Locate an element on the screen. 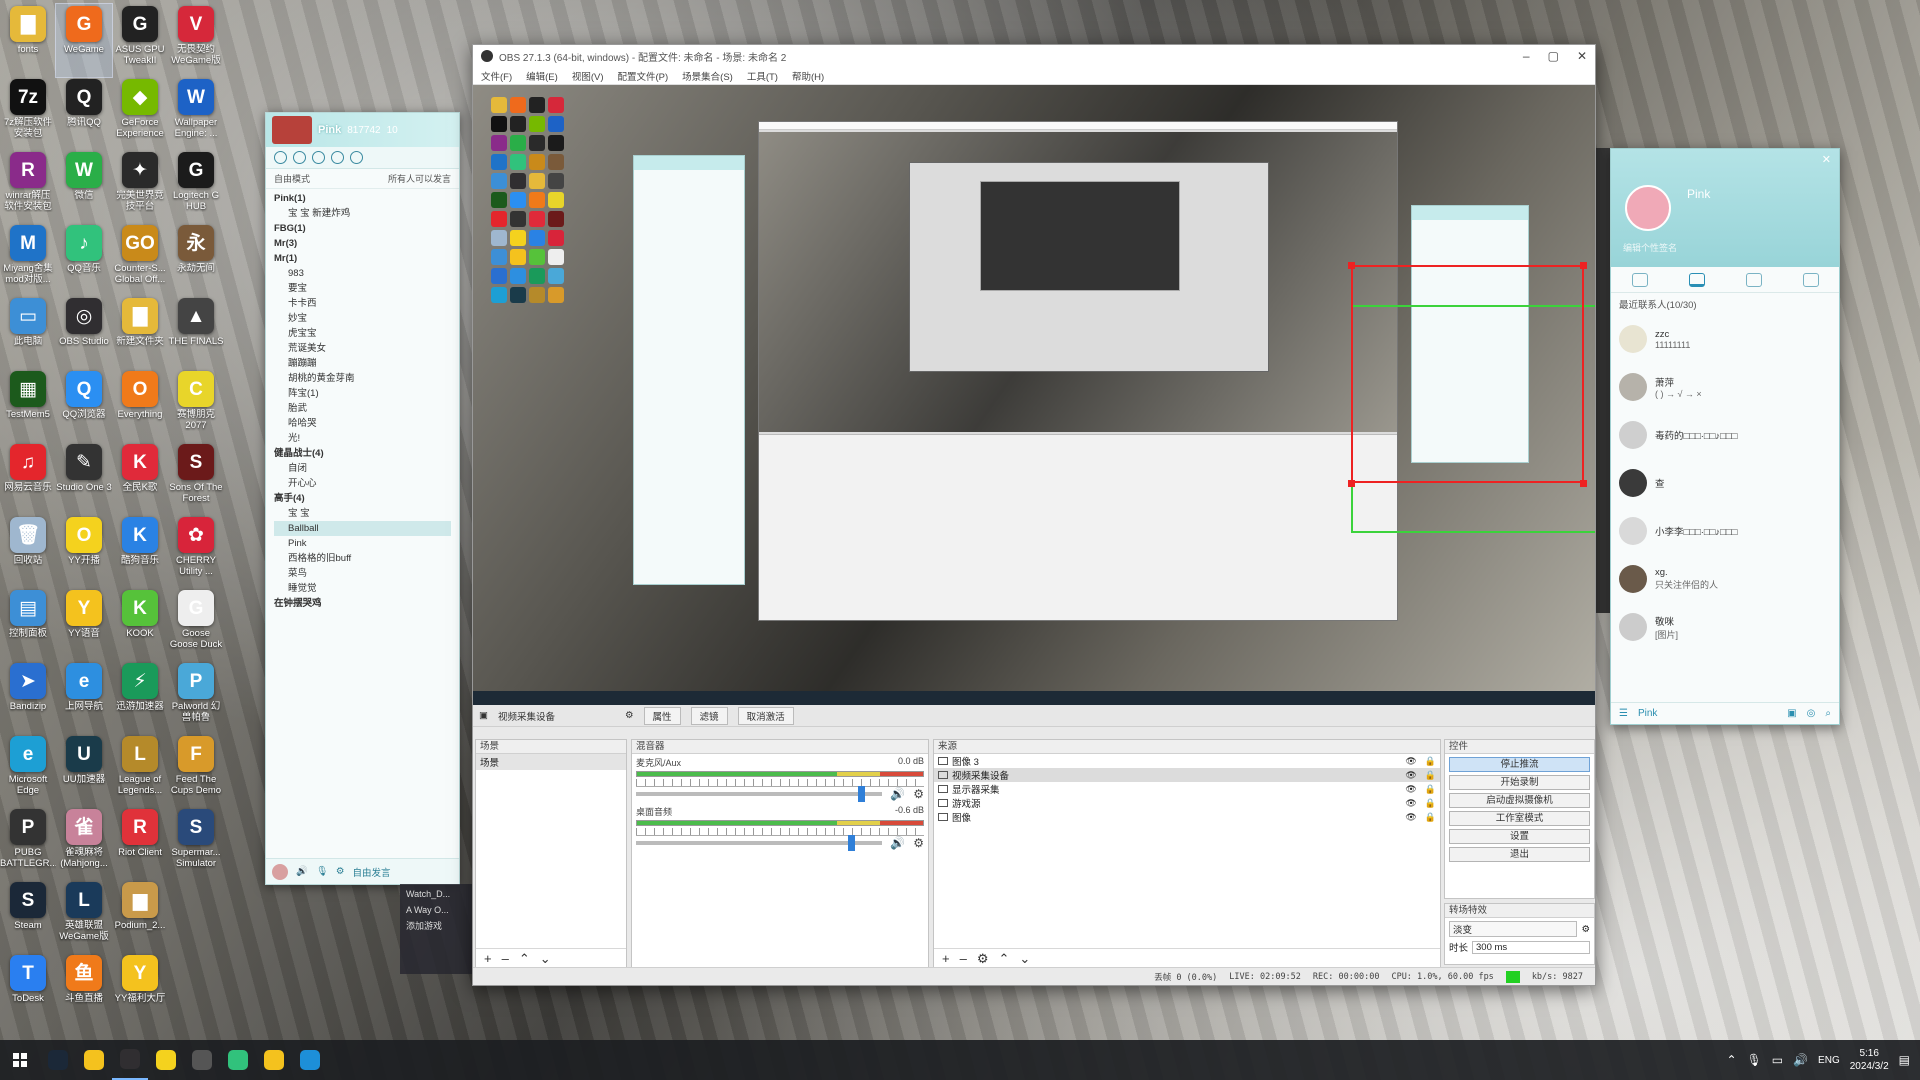  desktop-icon: Rwinrar解压 软件安装包 is located at coordinates (28, 186).